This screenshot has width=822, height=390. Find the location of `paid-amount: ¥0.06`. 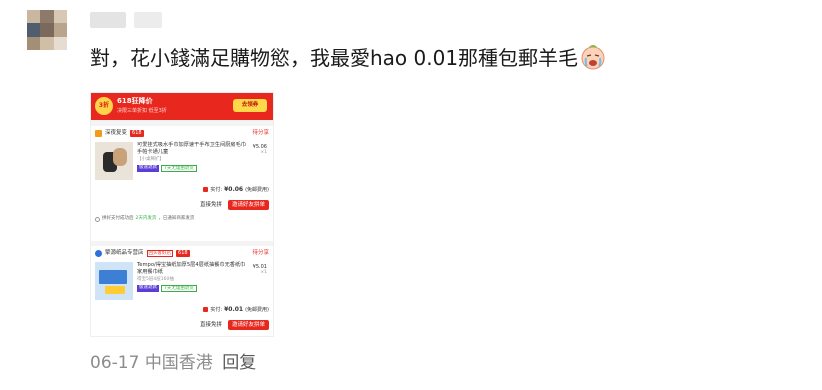

paid-amount: ¥0.06 is located at coordinates (234, 189).